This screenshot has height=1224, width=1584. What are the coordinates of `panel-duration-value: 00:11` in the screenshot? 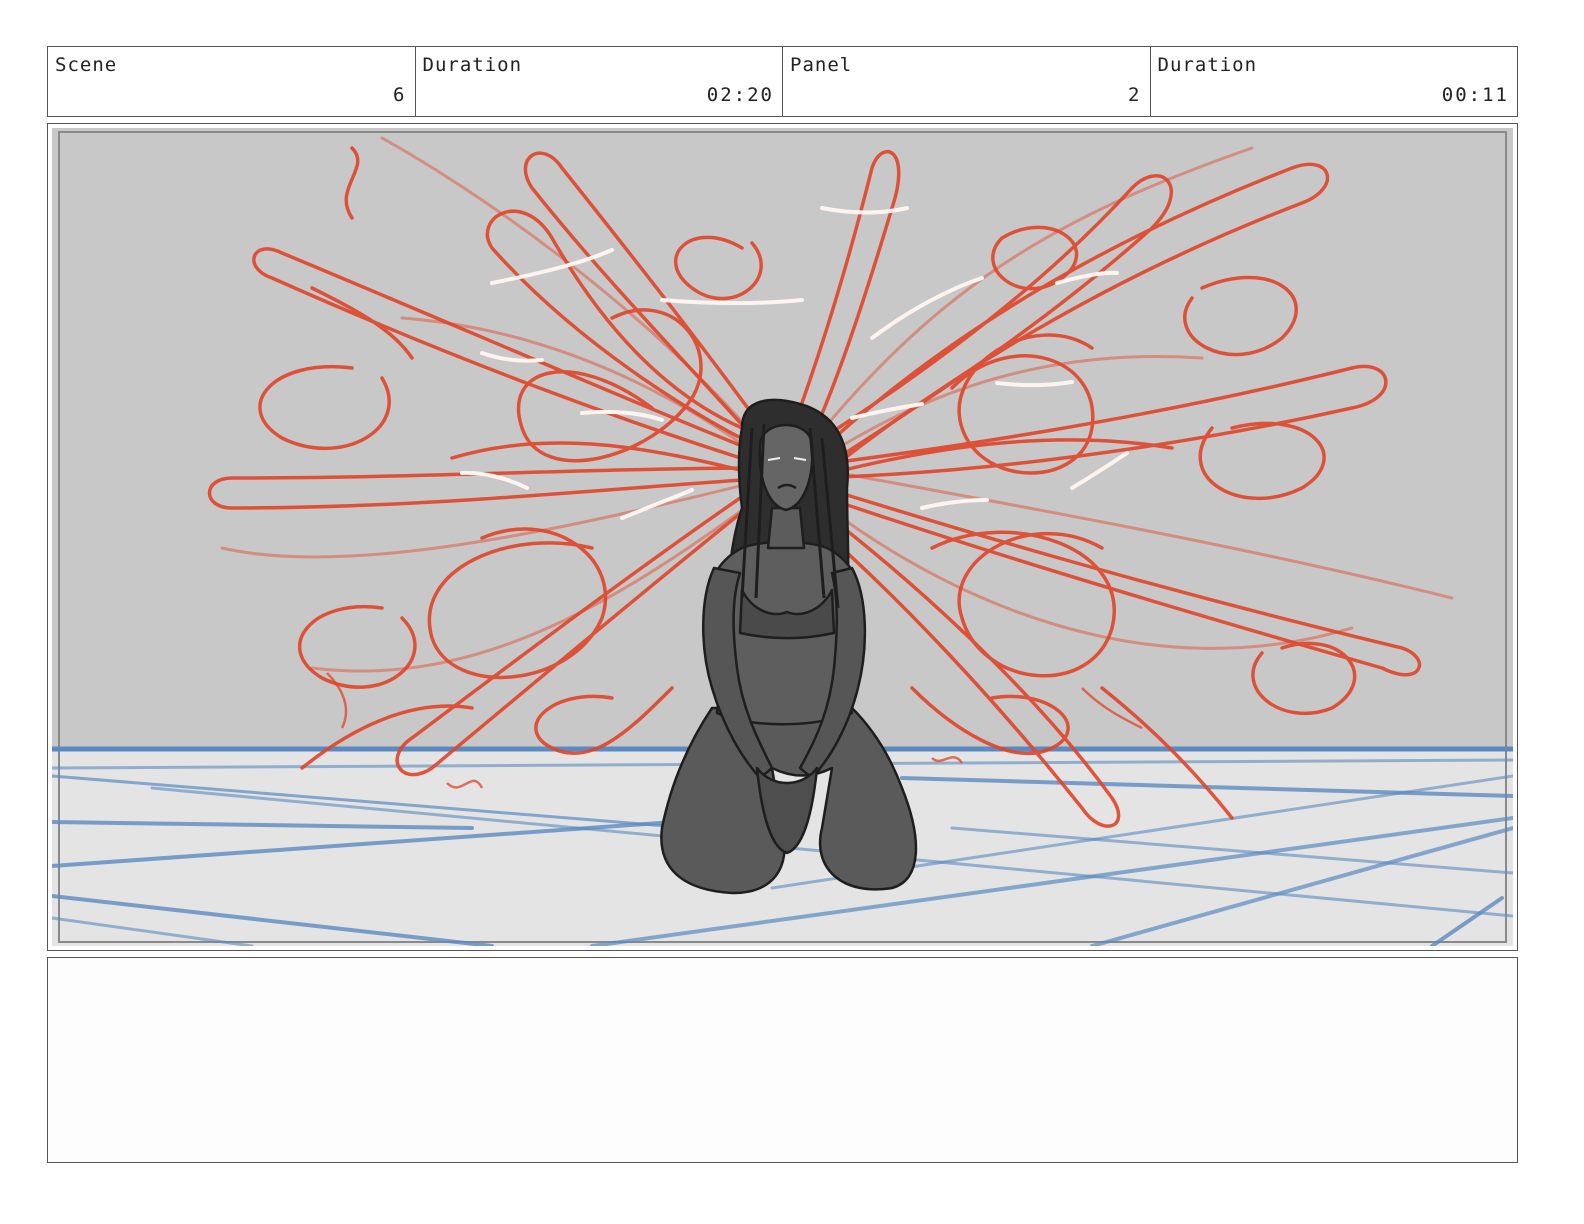 It's located at (1475, 95).